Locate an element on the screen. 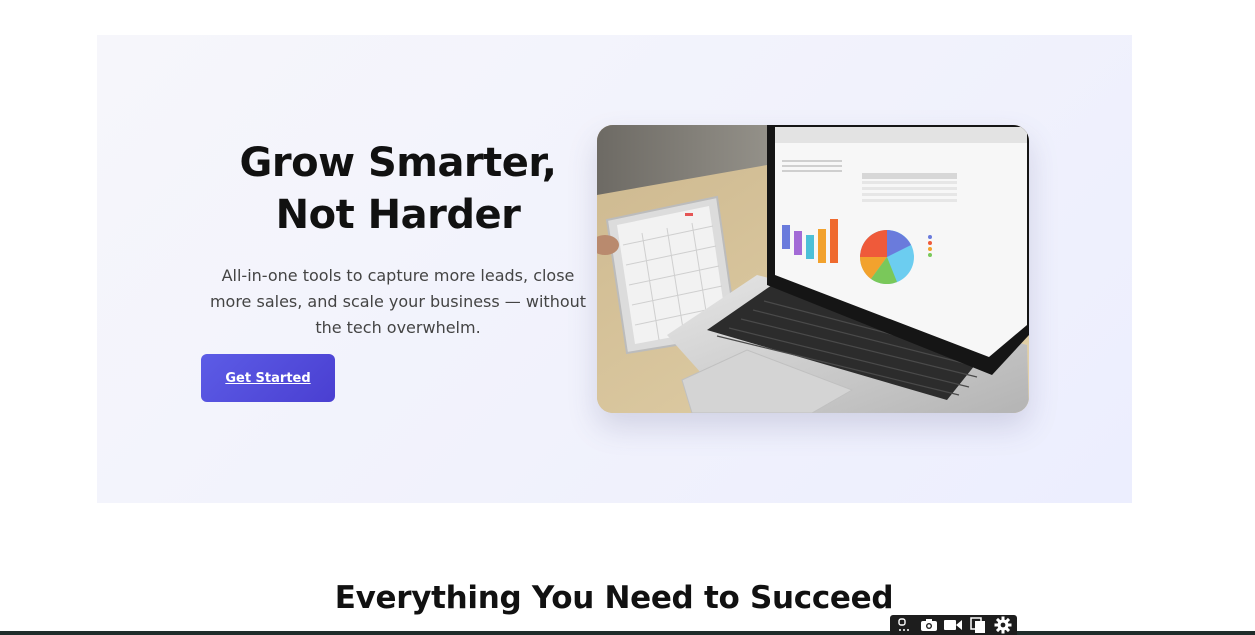 Image resolution: width=1255 pixels, height=635 pixels. bottom-bar is located at coordinates (627, 633).